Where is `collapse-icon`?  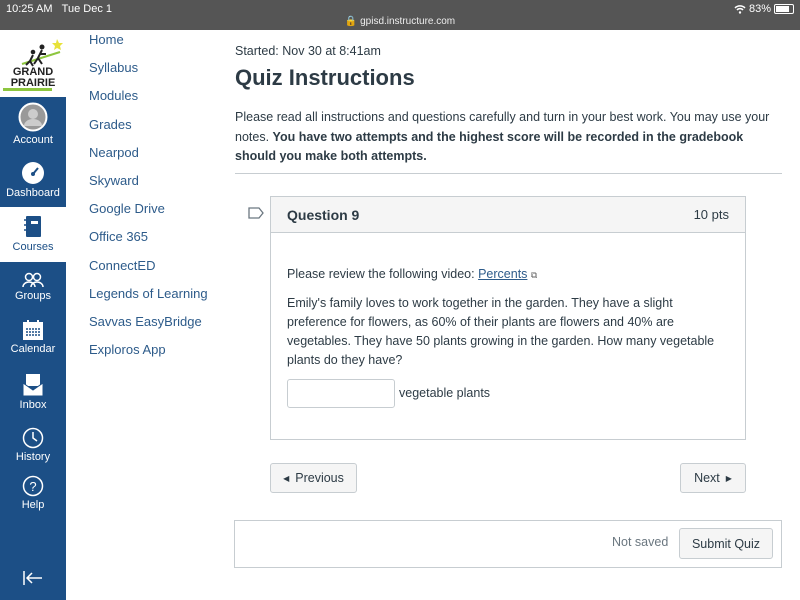
collapse-icon is located at coordinates (32, 578).